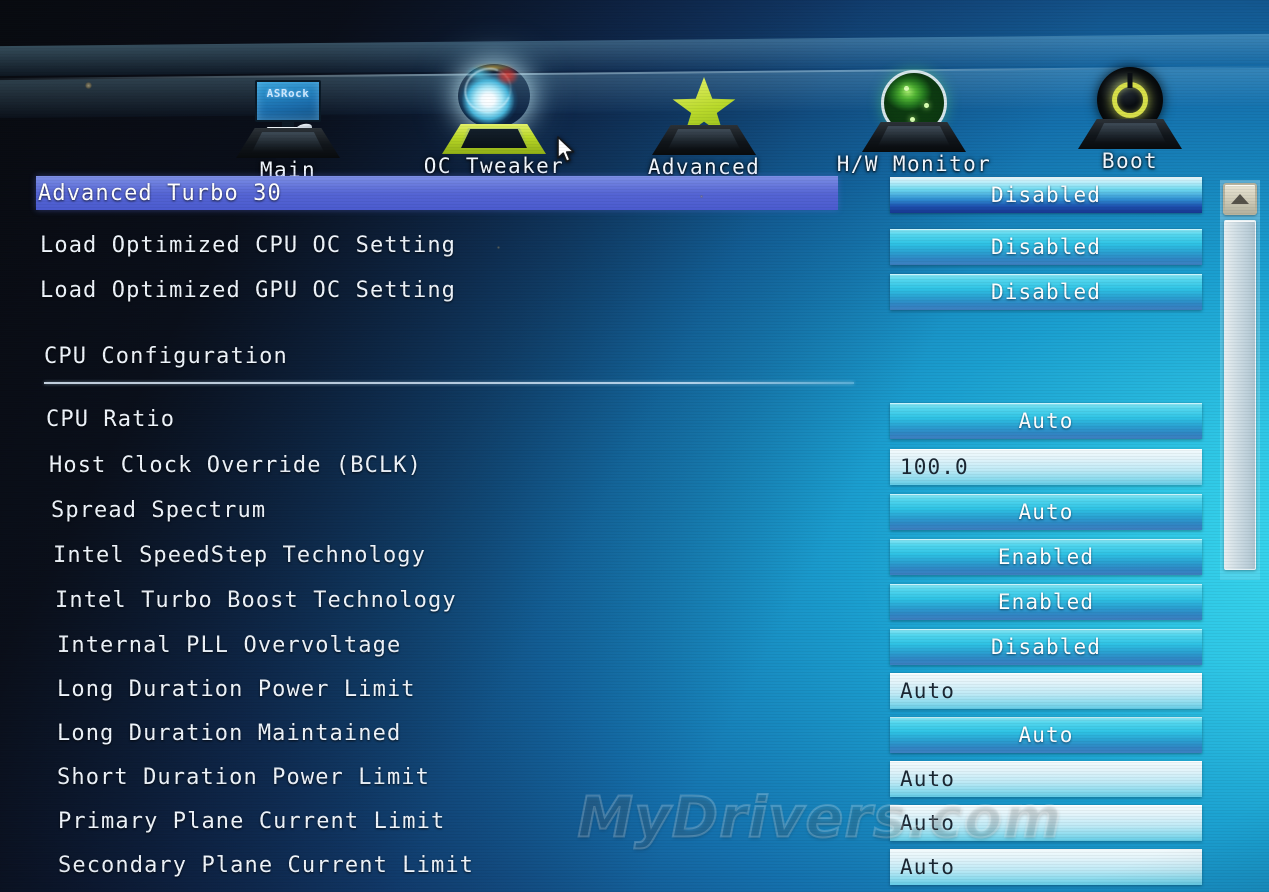 The height and width of the screenshot is (892, 1269). I want to click on setting-dropdown-spread-spectrum: Auto, so click(1046, 512).